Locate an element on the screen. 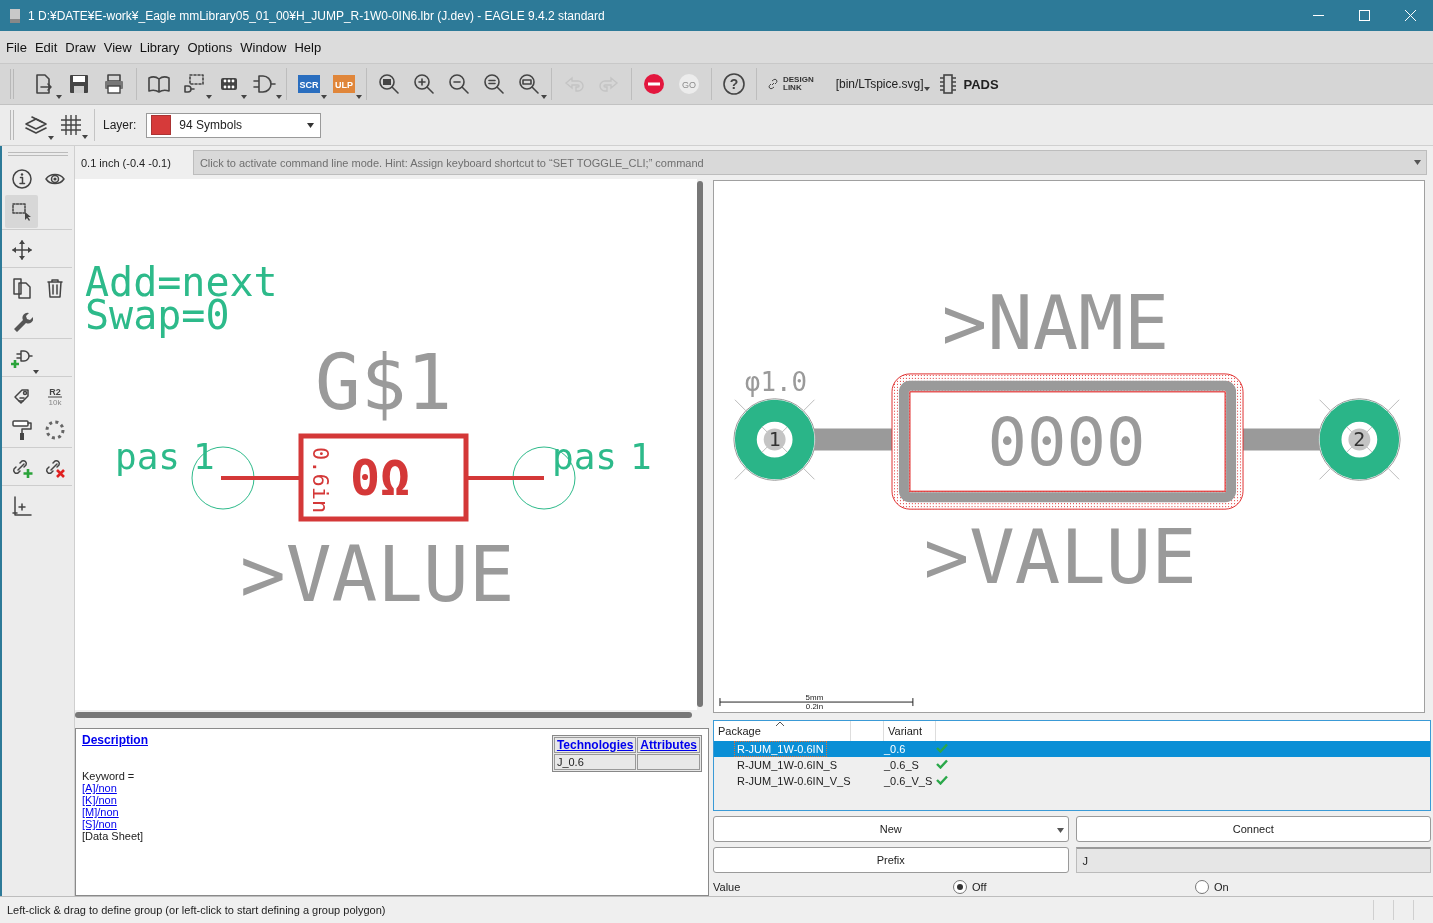 This screenshot has width=1433, height=923. zoom-in-icon is located at coordinates (424, 84).